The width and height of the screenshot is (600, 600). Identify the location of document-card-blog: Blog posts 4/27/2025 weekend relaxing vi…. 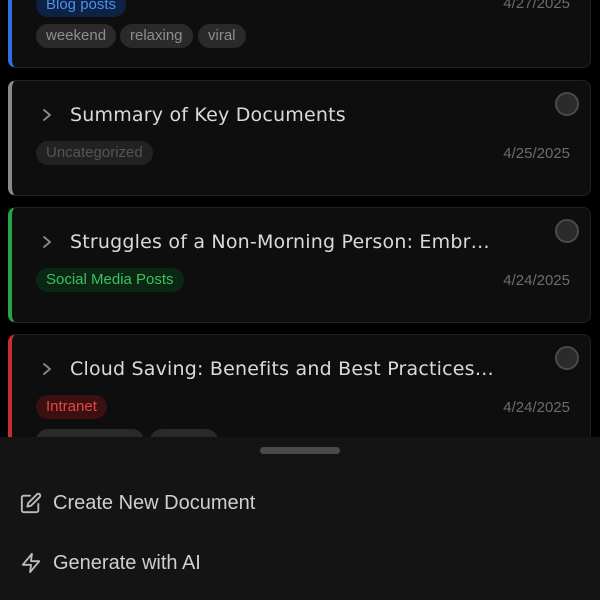
(299, 34).